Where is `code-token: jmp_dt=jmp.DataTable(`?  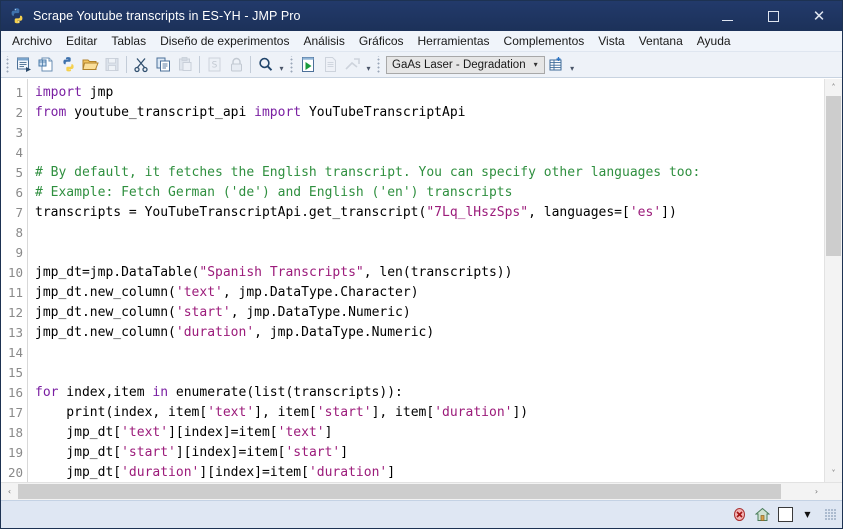 code-token: jmp_dt=jmp.DataTable( is located at coordinates (117, 272).